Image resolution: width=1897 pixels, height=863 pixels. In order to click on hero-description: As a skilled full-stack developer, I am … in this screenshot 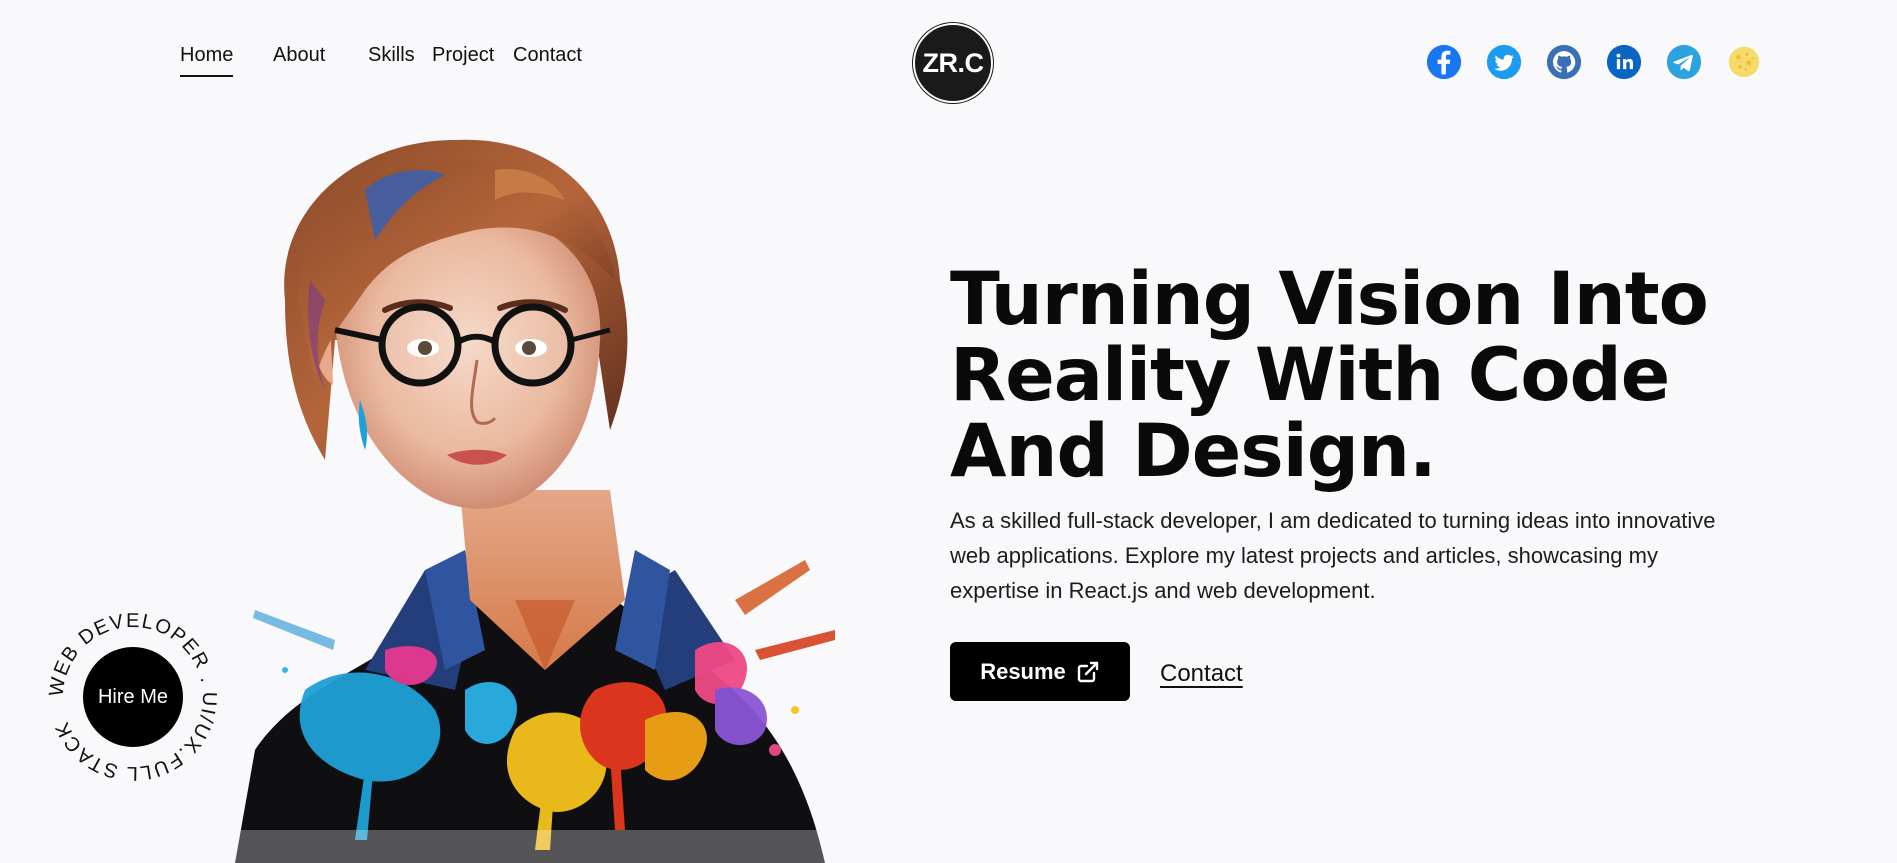, I will do `click(1333, 555)`.